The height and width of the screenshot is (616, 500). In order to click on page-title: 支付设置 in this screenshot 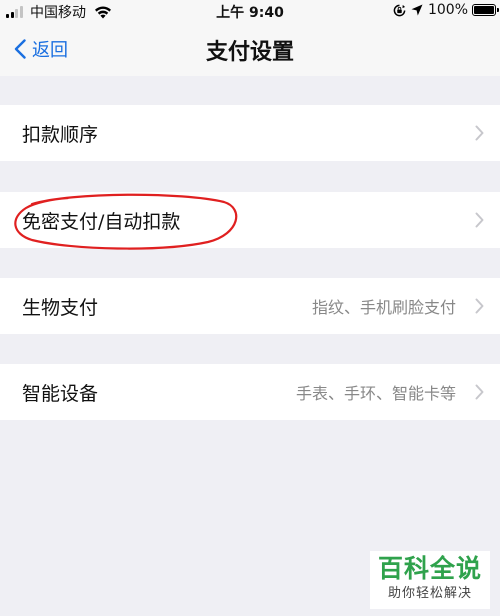, I will do `click(249, 52)`.